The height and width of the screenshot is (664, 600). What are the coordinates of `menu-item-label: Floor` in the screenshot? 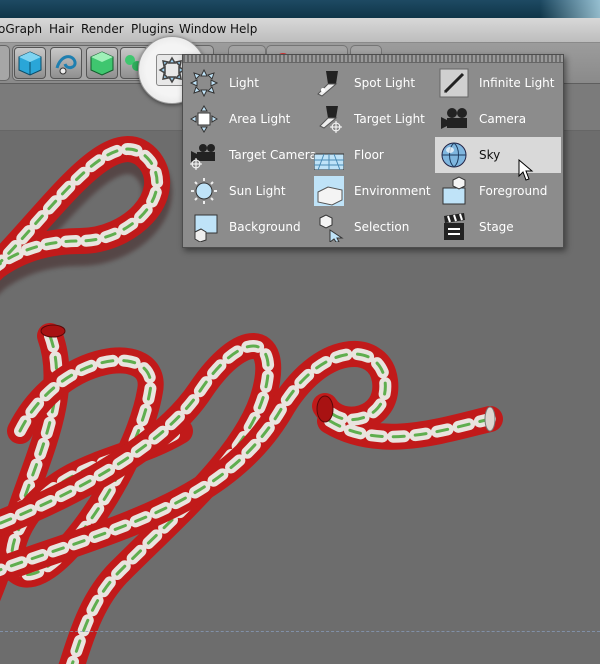 It's located at (369, 155).